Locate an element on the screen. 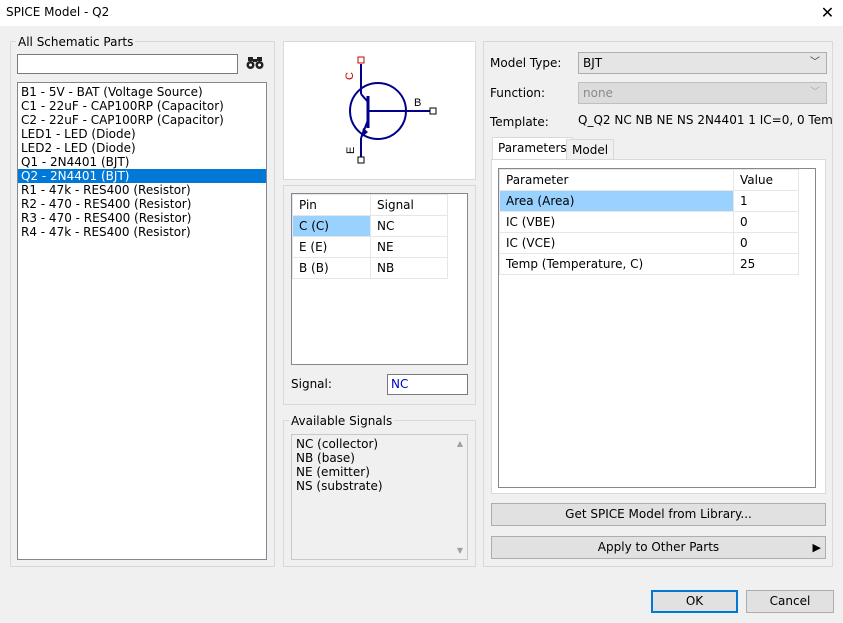 This screenshot has height=623, width=843. model-type-label: Model Type: is located at coordinates (526, 63).